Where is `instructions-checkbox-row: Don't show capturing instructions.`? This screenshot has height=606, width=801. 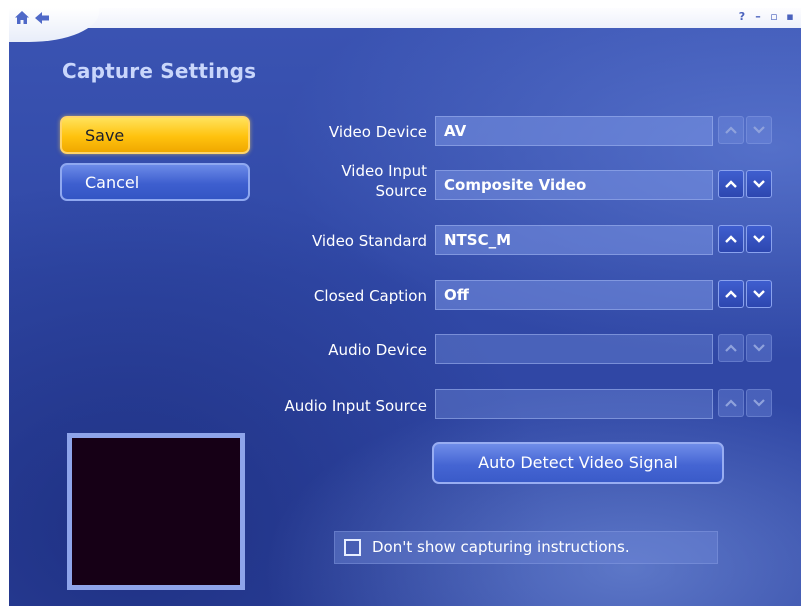
instructions-checkbox-row: Don't show capturing instructions. is located at coordinates (526, 547).